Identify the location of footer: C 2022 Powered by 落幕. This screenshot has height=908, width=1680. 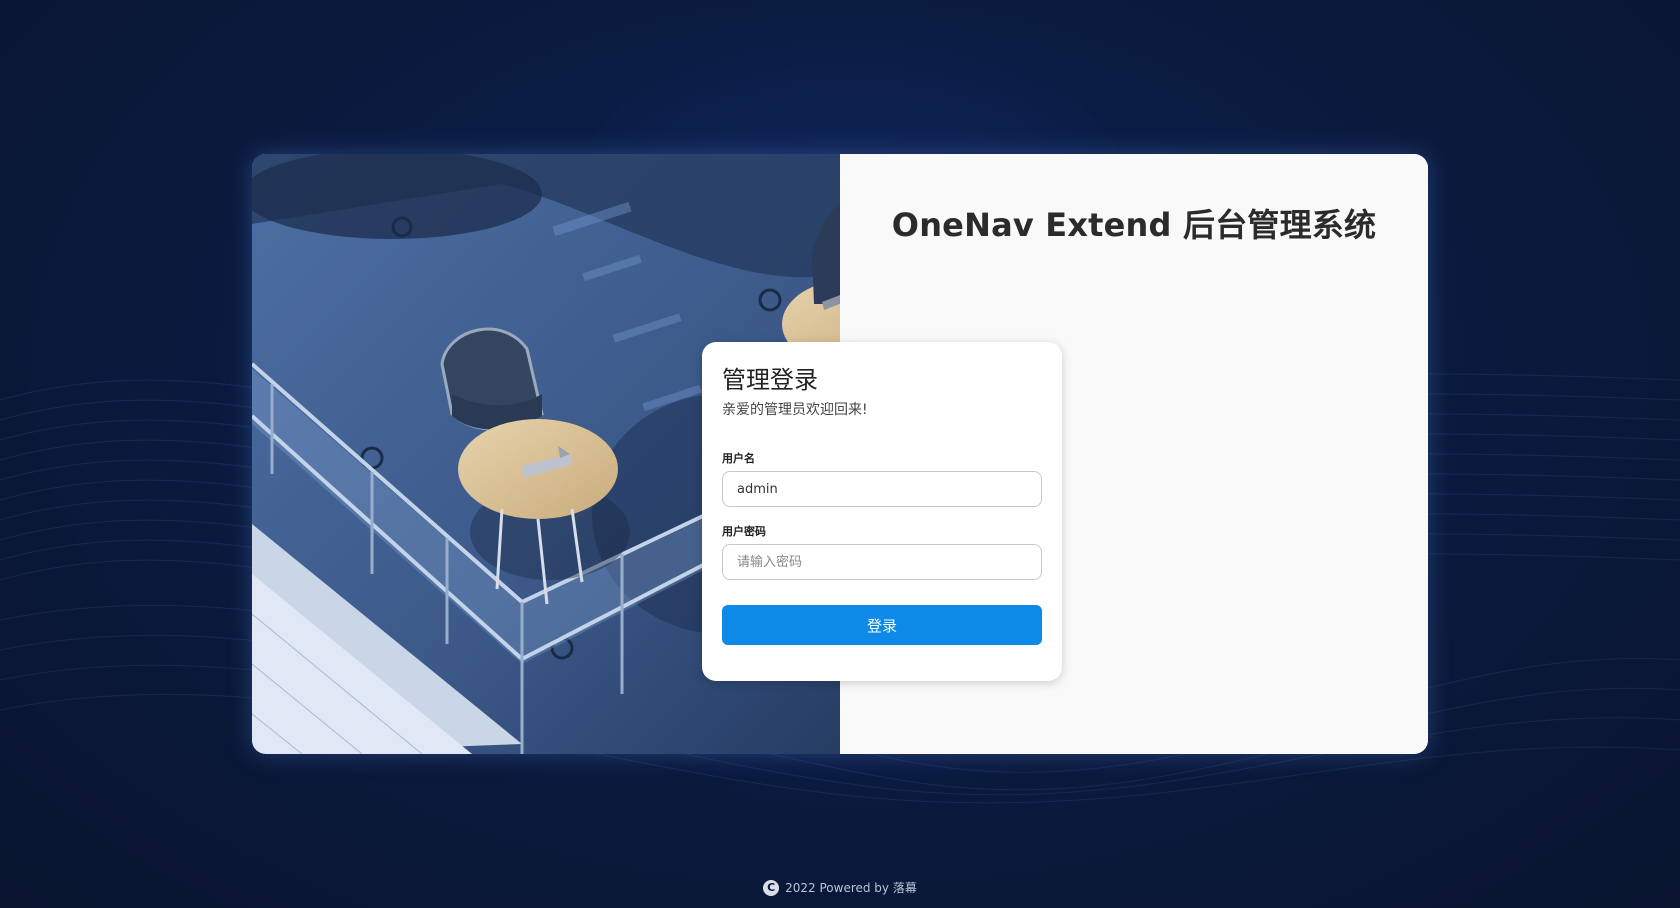
(840, 887).